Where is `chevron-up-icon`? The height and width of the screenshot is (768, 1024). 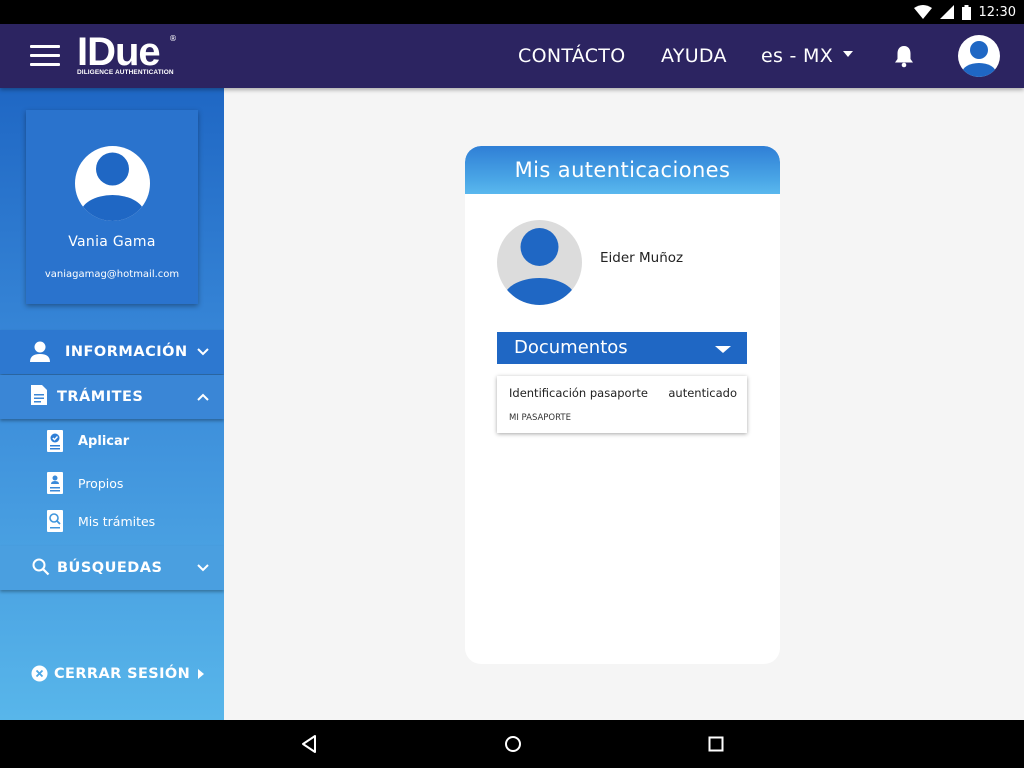
chevron-up-icon is located at coordinates (203, 397).